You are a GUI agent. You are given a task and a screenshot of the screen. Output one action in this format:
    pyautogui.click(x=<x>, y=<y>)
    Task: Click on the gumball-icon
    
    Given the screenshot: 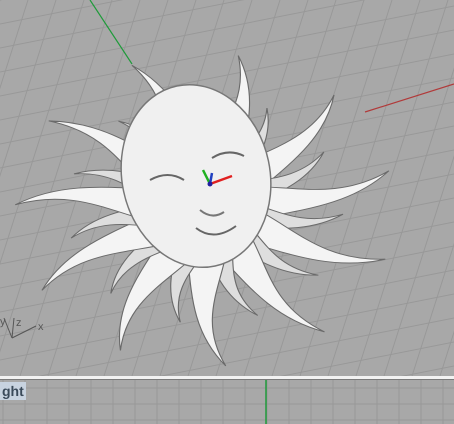 What is the action you would take?
    pyautogui.click(x=217, y=177)
    